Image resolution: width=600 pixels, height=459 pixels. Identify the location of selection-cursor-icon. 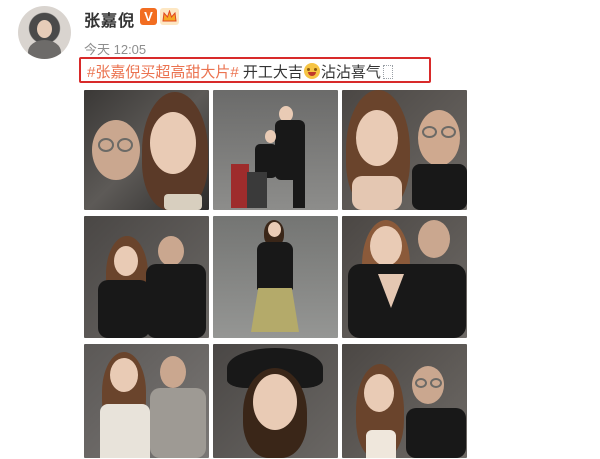
(387, 72).